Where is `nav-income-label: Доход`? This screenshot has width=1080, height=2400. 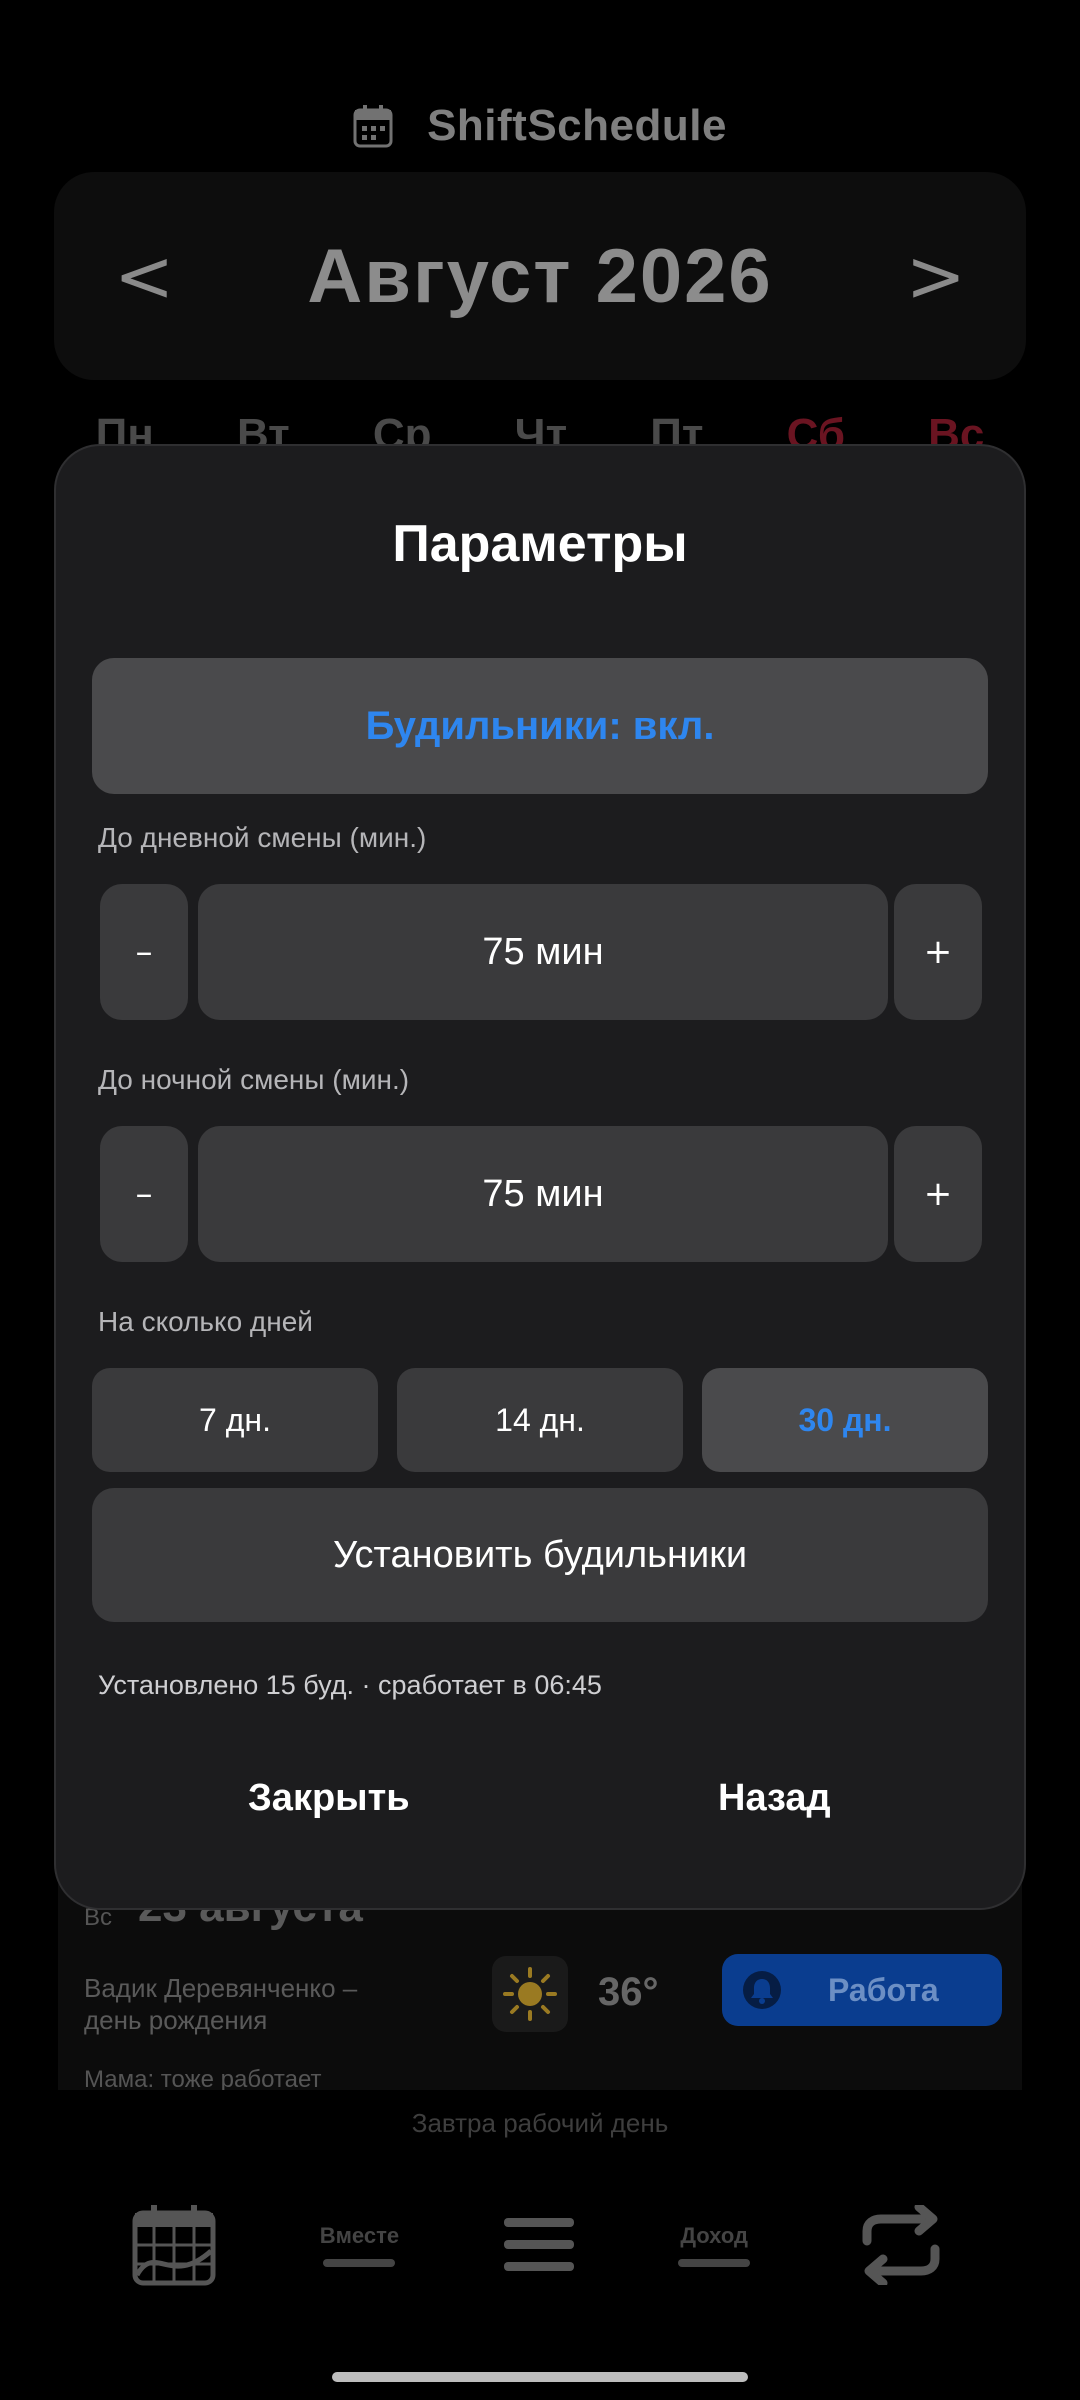 nav-income-label: Доход is located at coordinates (714, 2235).